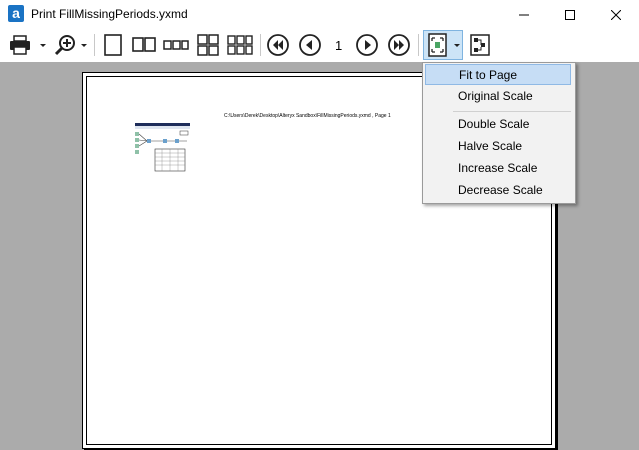  I want to click on menu-item-fit-to-page: Fit to Page, so click(498, 74).